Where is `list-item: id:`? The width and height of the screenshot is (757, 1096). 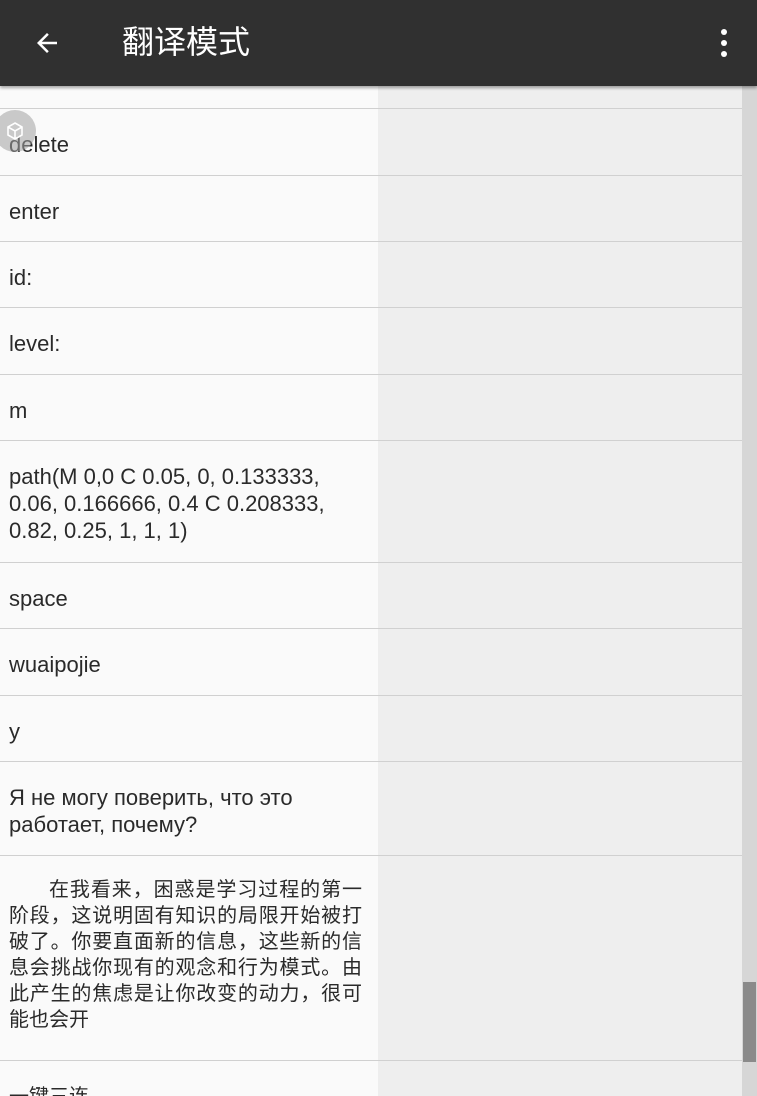 list-item: id: is located at coordinates (371, 274).